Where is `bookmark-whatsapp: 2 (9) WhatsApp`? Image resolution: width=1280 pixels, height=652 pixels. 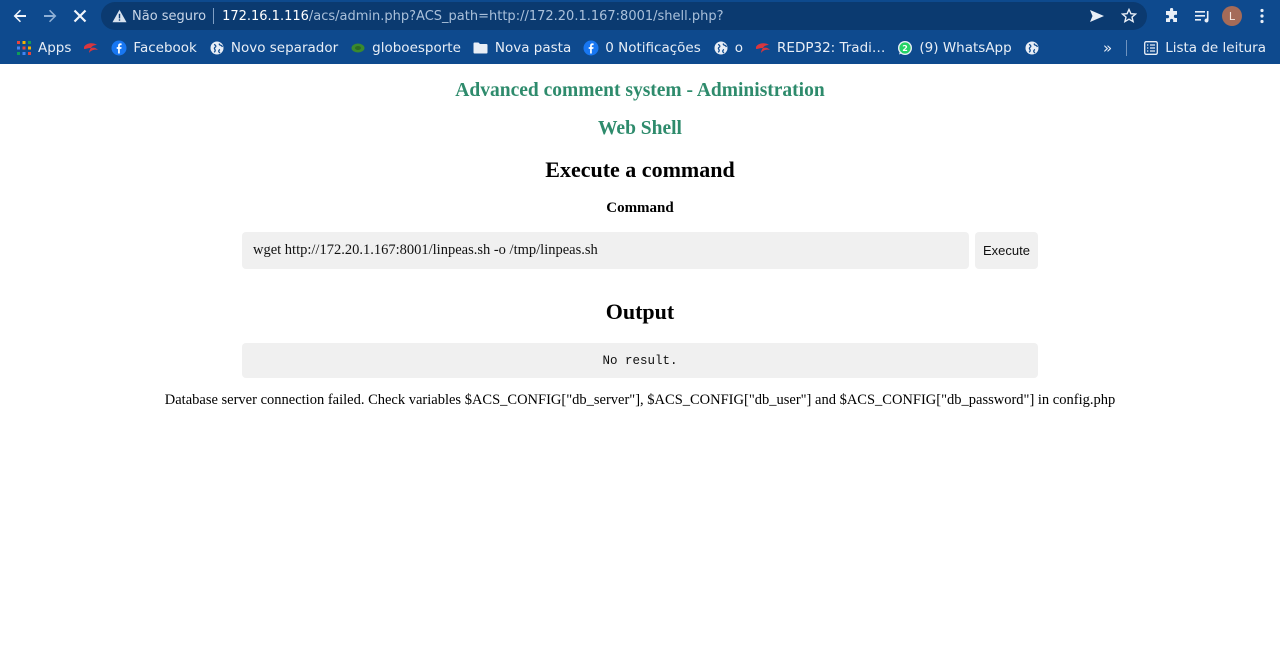
bookmark-whatsapp: 2 (9) WhatsApp is located at coordinates (954, 48).